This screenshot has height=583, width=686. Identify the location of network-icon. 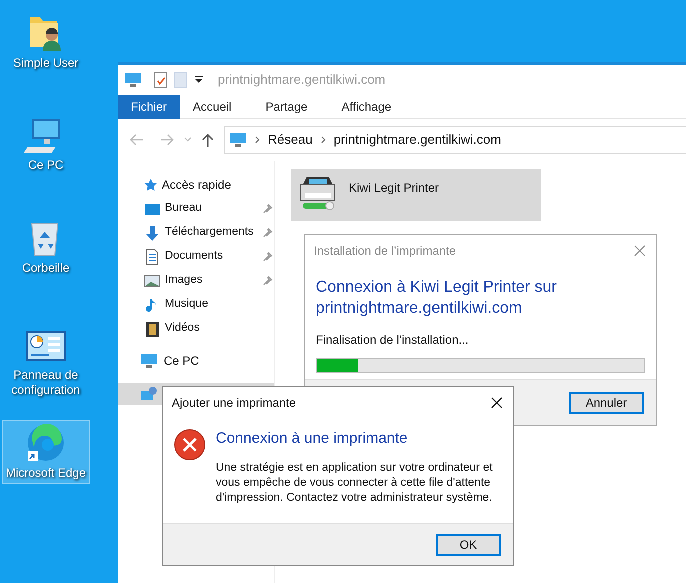
(149, 394).